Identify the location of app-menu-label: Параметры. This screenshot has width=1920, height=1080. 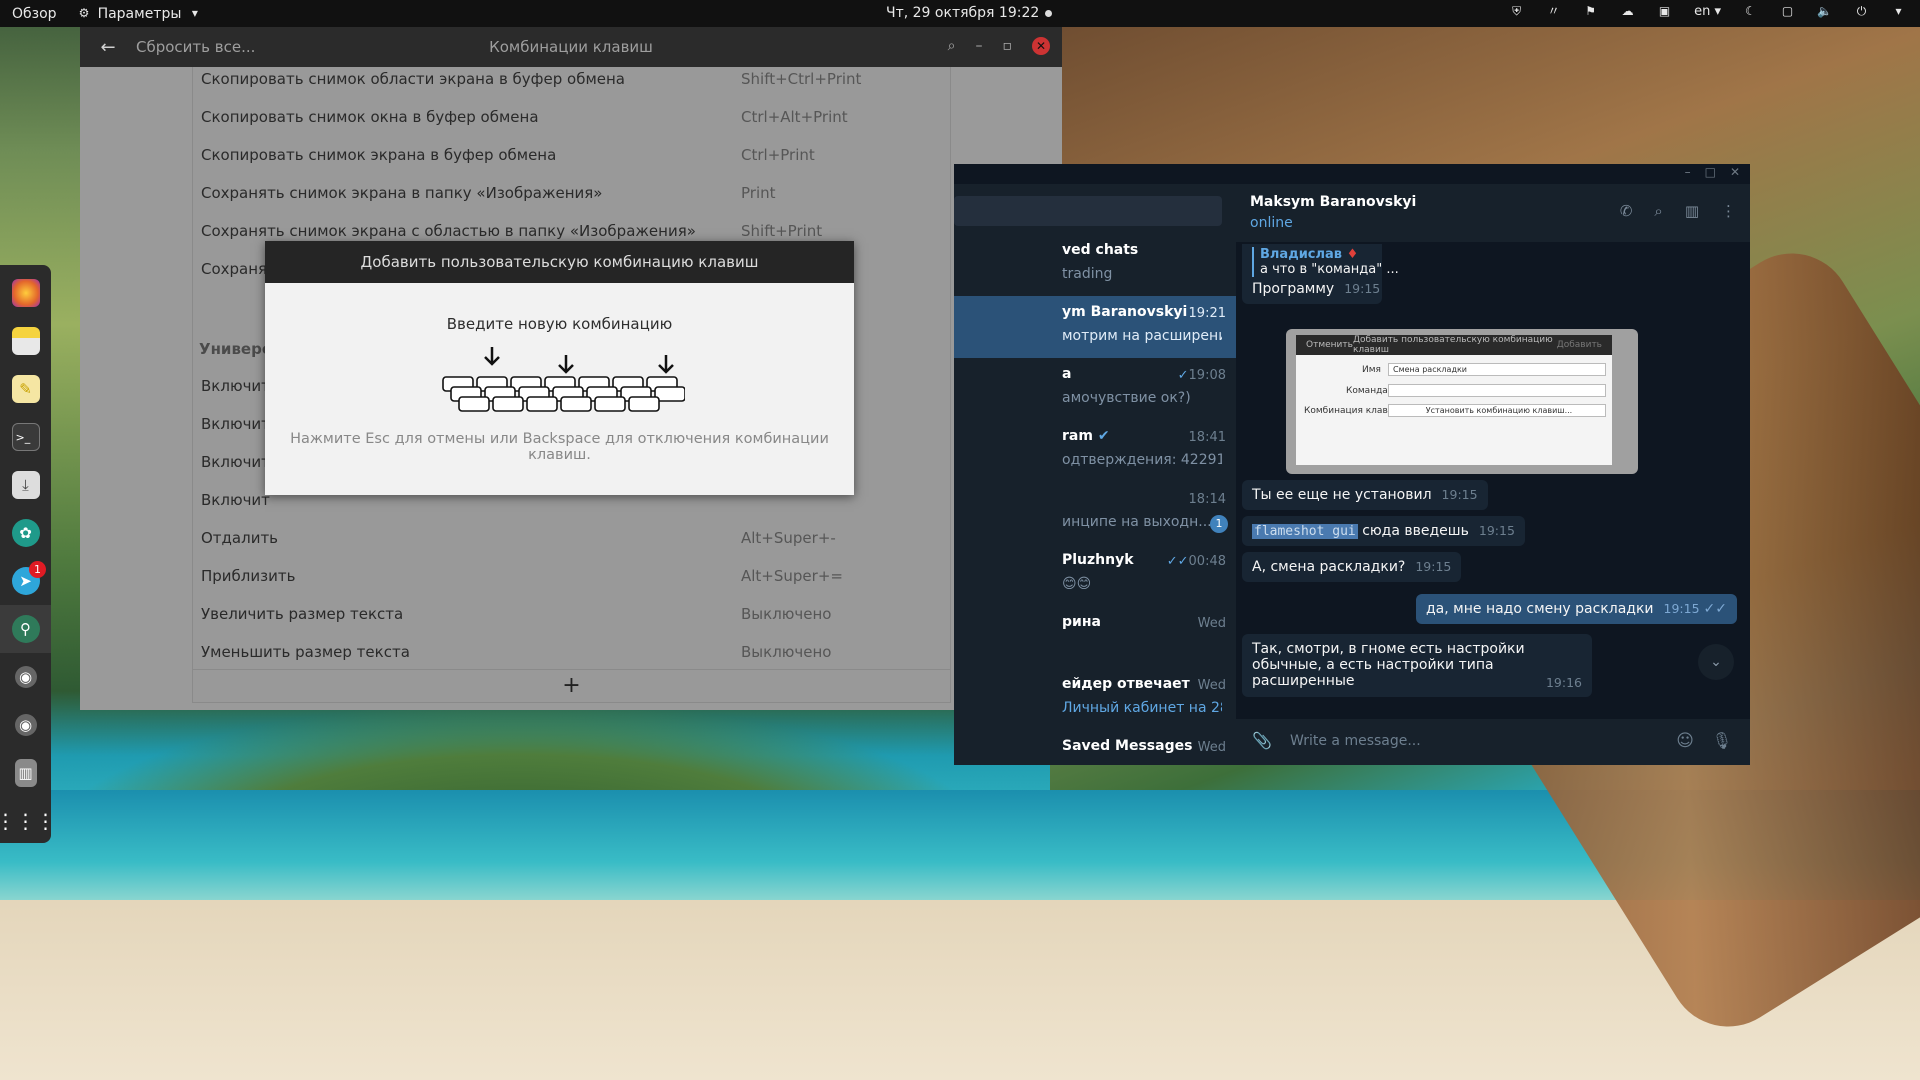
(139, 13).